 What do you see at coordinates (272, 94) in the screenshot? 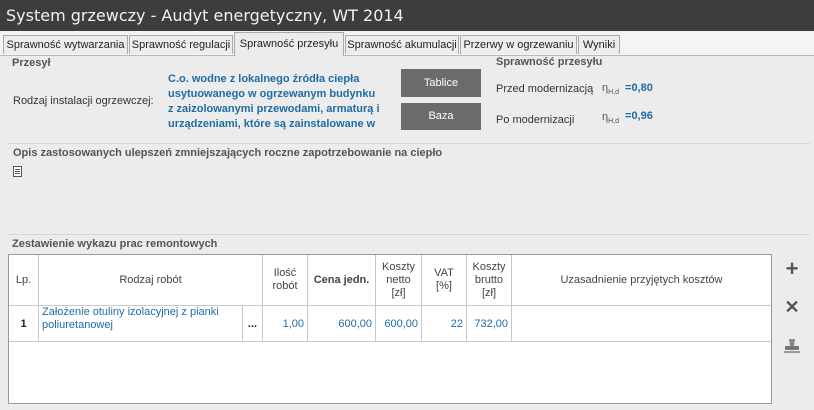
I see `installation-line: usytuowanego w ogrzewanym budynku` at bounding box center [272, 94].